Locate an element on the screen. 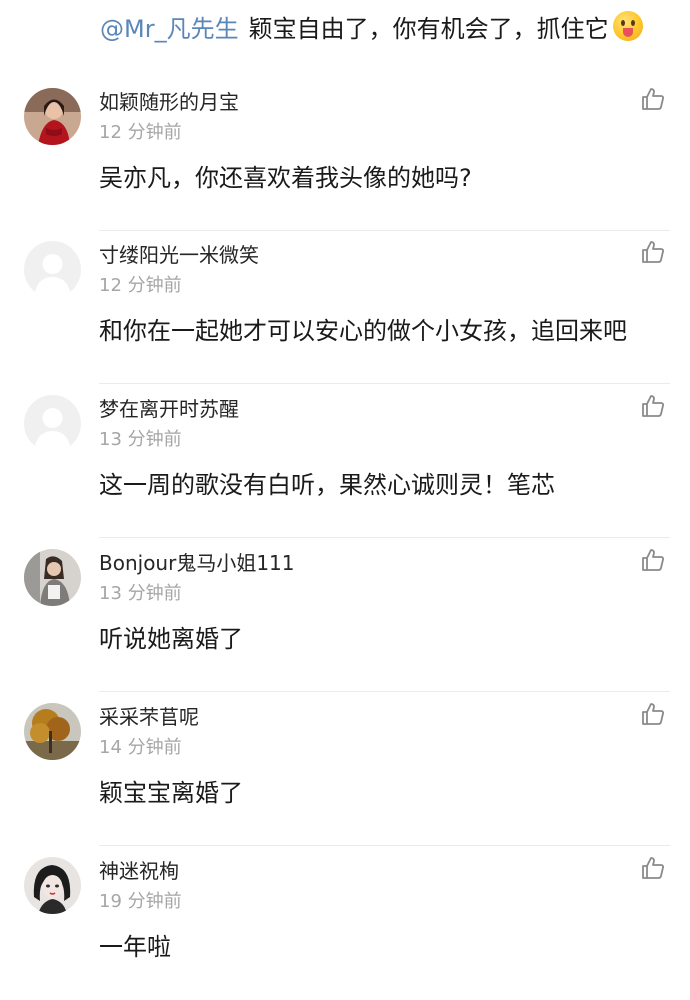 The height and width of the screenshot is (1000, 690). comment-text: 听说她离婚了 is located at coordinates (171, 639).